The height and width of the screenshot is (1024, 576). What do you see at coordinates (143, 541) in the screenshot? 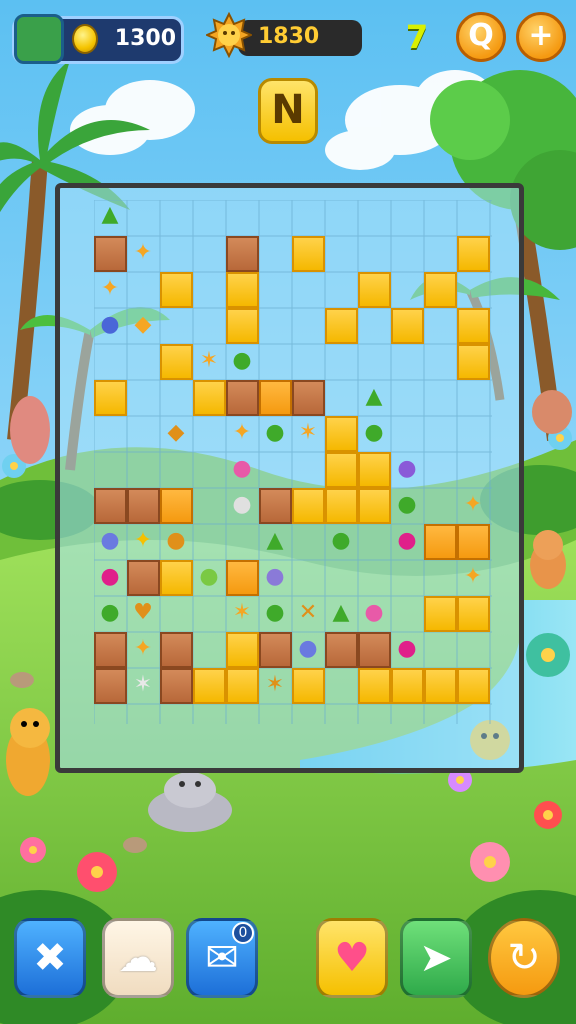
I see `yellow-creature-piece: ✦` at bounding box center [143, 541].